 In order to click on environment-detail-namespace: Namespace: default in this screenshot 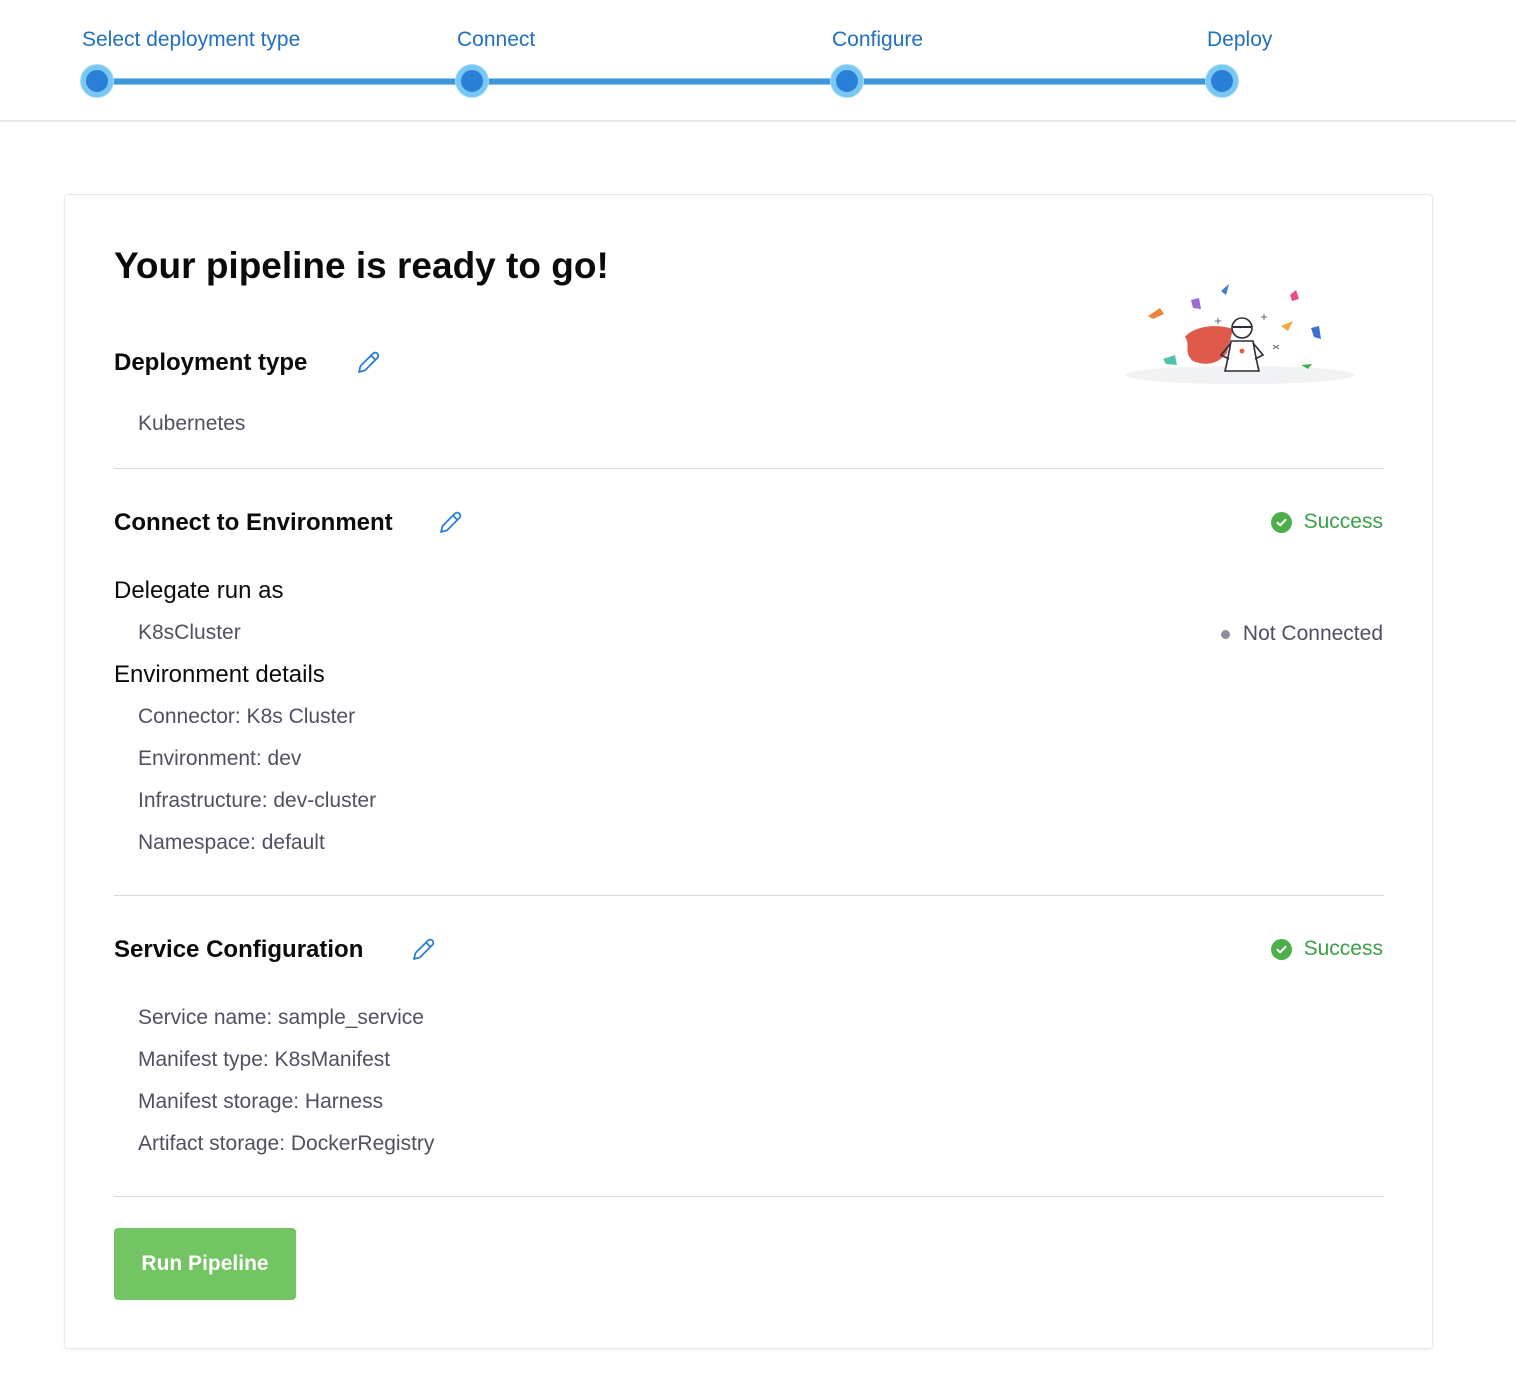, I will do `click(231, 842)`.